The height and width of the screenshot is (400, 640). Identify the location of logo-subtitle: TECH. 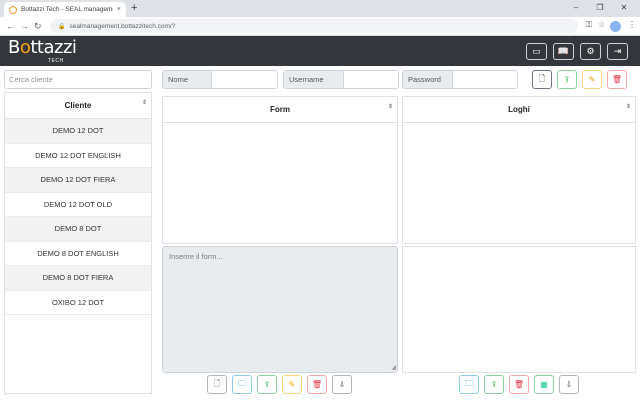
(56, 61).